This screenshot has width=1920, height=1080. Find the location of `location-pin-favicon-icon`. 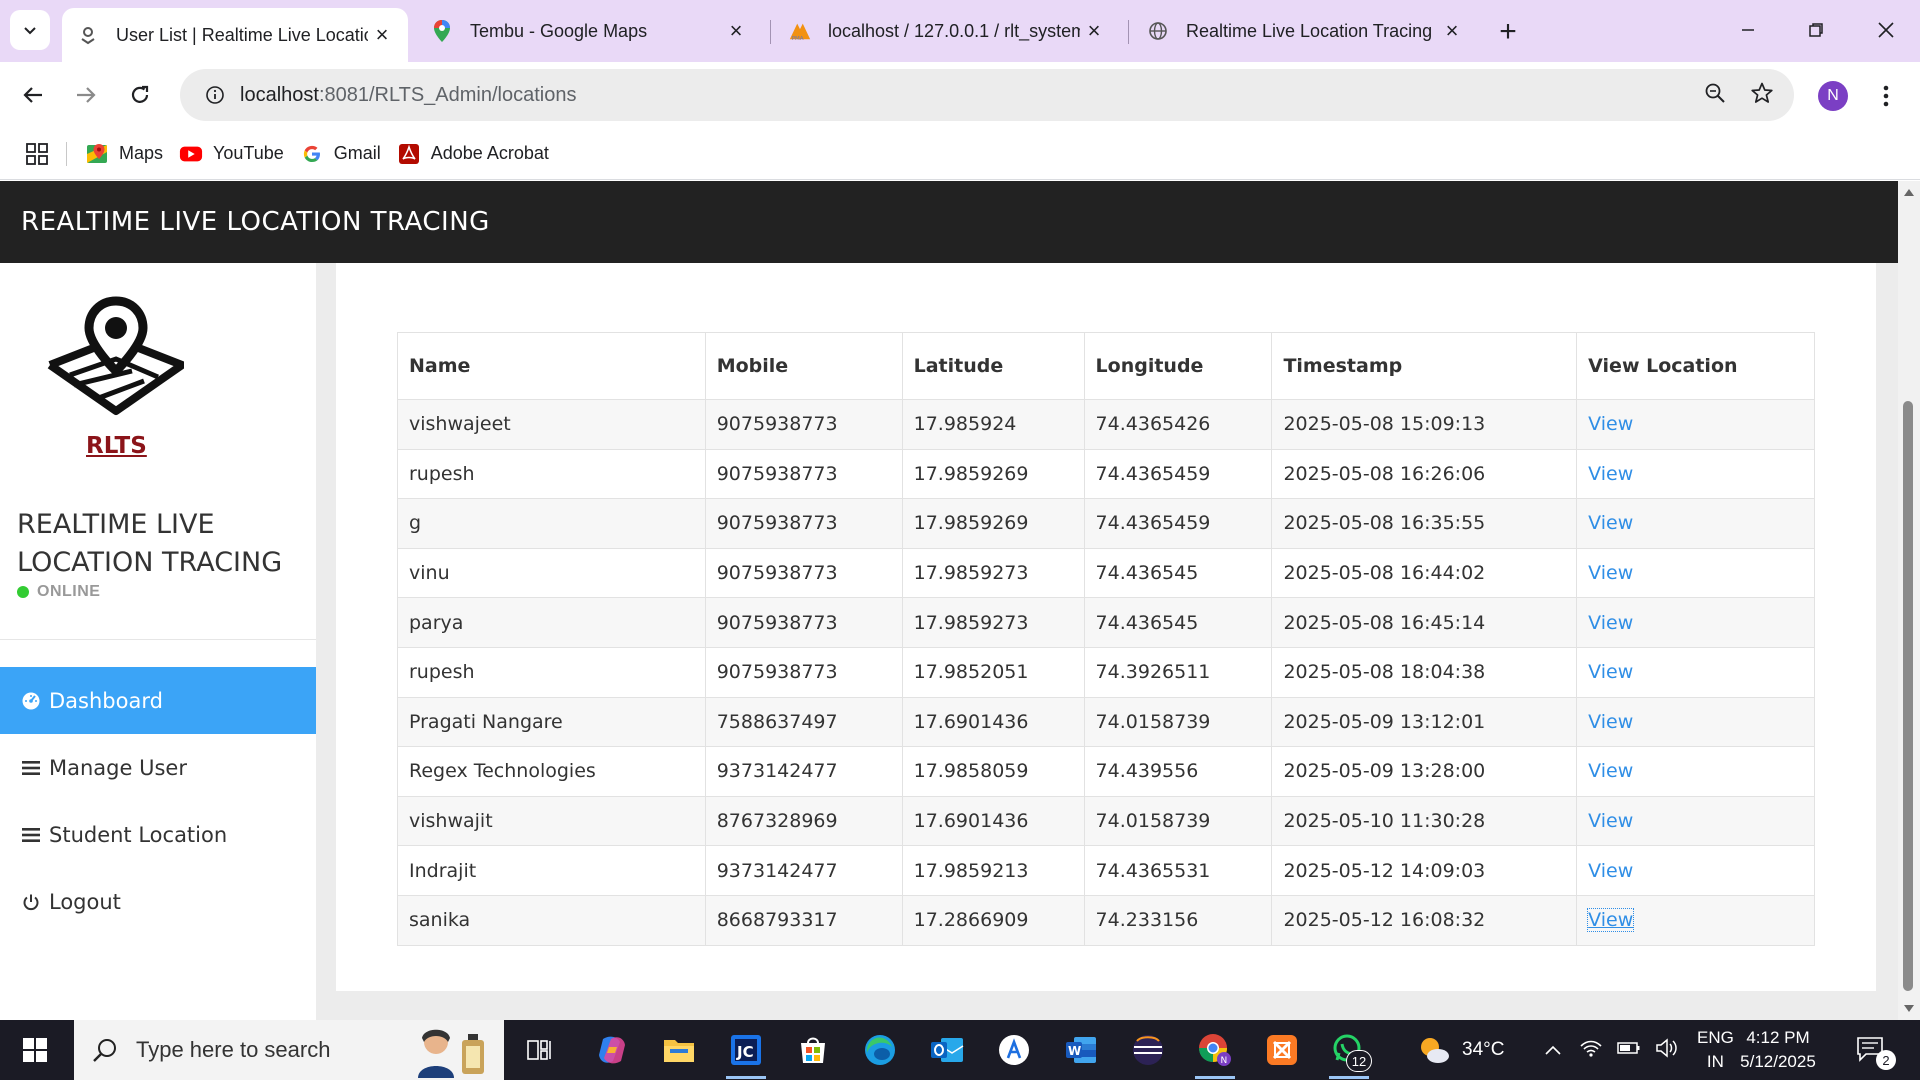

location-pin-favicon-icon is located at coordinates (88, 35).